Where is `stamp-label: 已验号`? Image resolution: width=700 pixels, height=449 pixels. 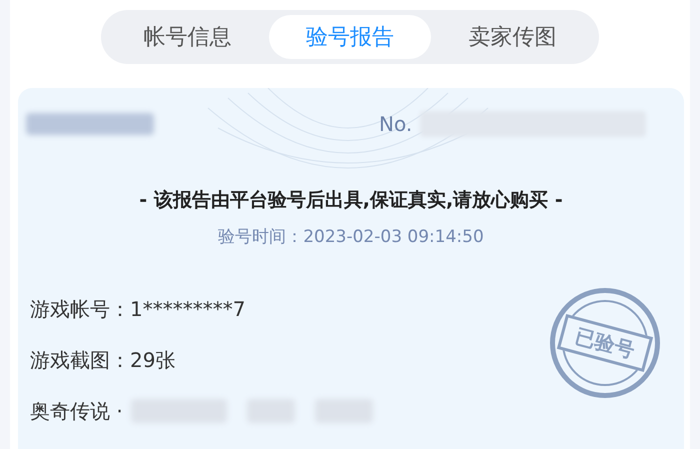 stamp-label: 已验号 is located at coordinates (605, 343).